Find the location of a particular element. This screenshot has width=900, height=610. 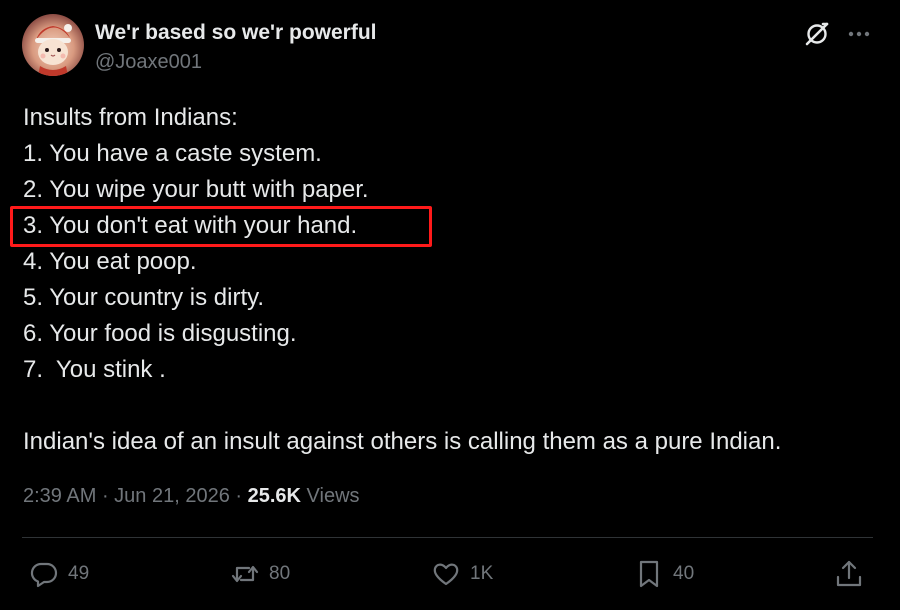

body-line: 5. Your country is dirty. is located at coordinates (144, 297).